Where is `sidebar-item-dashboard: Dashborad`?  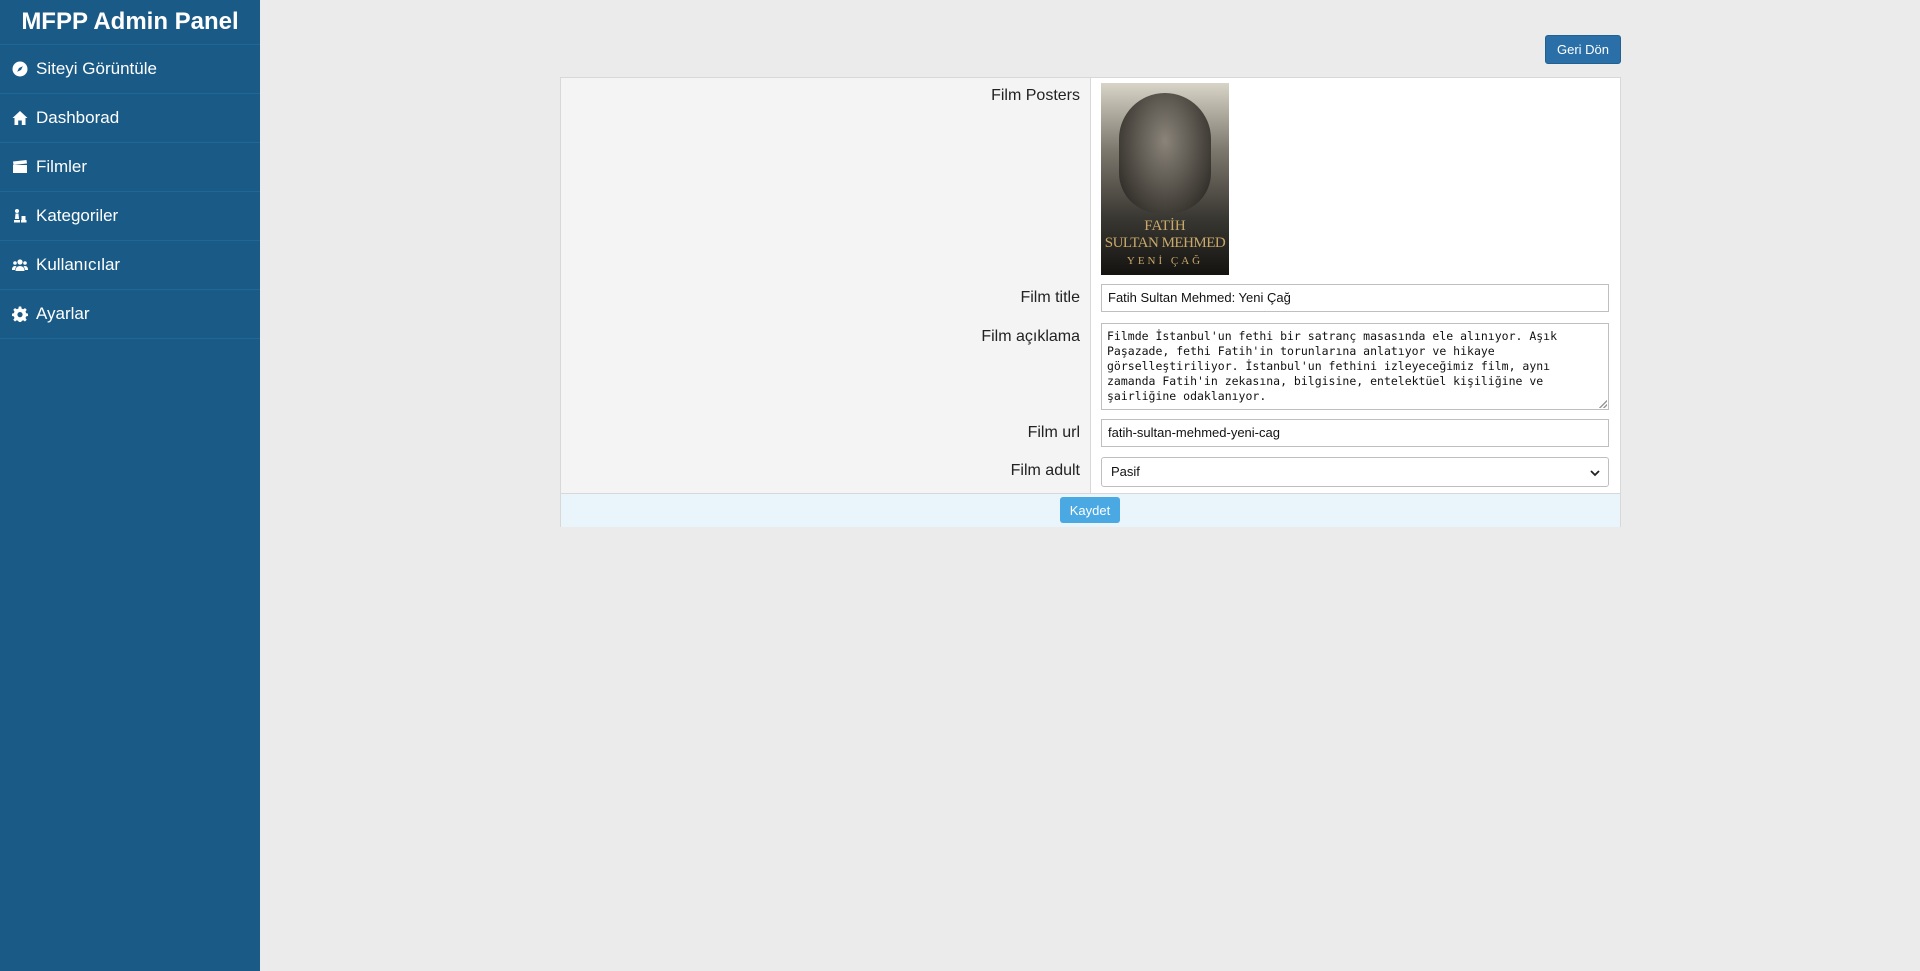 sidebar-item-dashboard: Dashborad is located at coordinates (130, 118).